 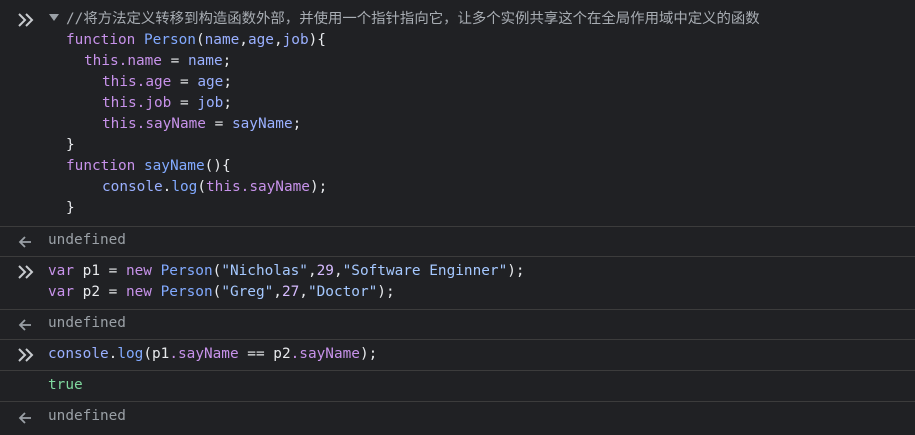 What do you see at coordinates (196, 40) in the screenshot?
I see `code-line: function Person(name,age,job){` at bounding box center [196, 40].